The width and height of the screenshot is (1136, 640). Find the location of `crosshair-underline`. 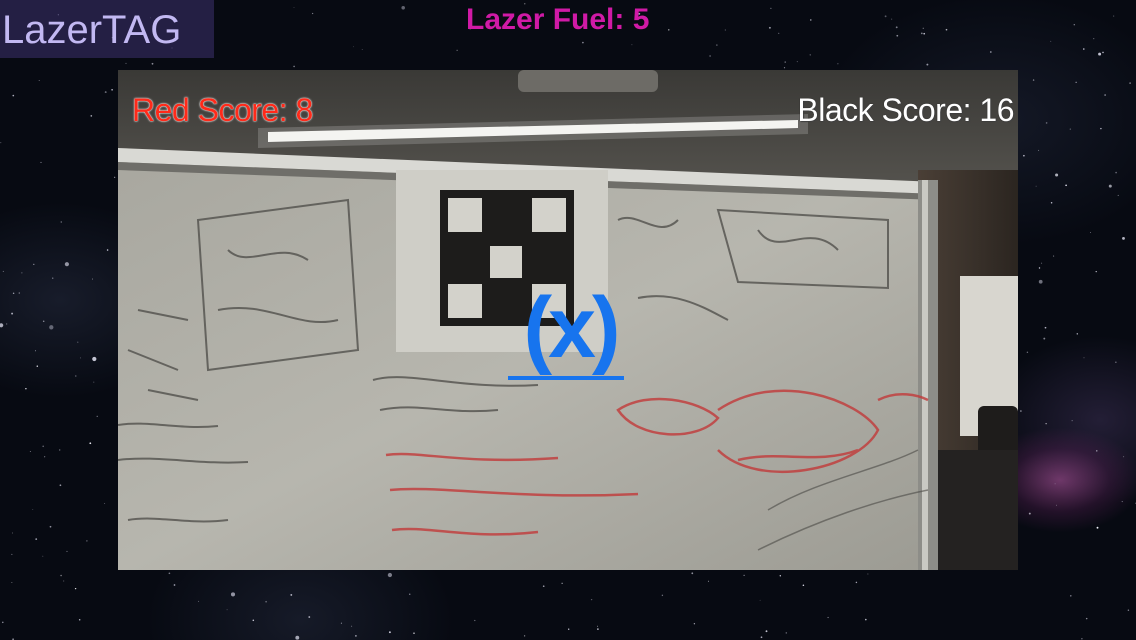

crosshair-underline is located at coordinates (566, 378).